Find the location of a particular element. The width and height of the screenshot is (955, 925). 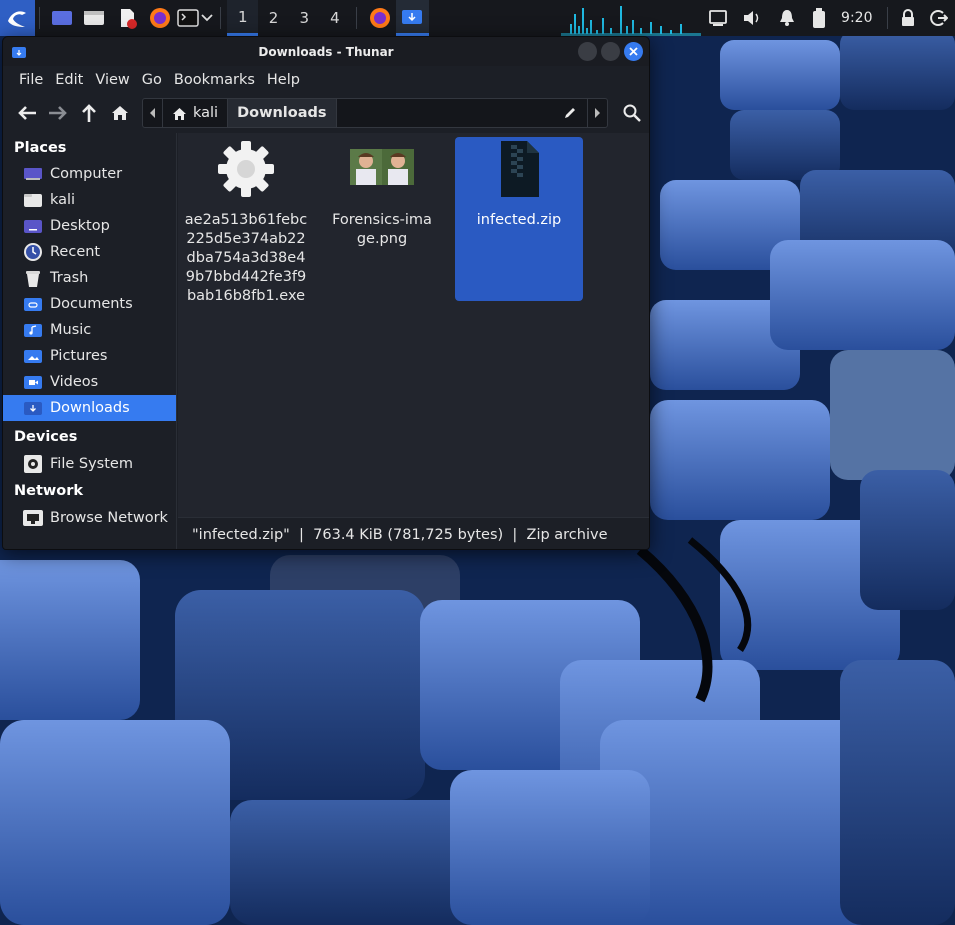

zip-archive-icon is located at coordinates (519, 171).